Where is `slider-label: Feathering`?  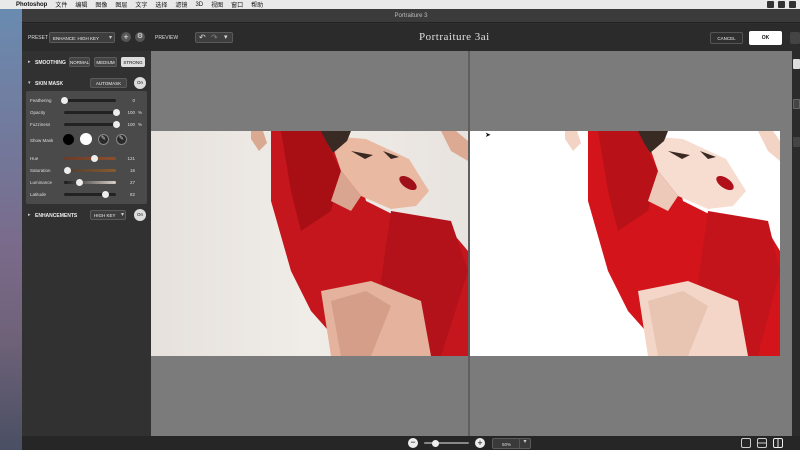 slider-label: Feathering is located at coordinates (41, 100).